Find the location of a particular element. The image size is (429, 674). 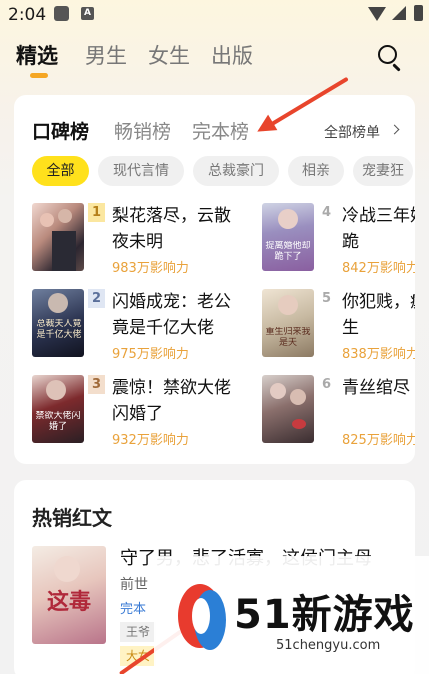

tab-bestseller-rank: 畅销榜 is located at coordinates (142, 130).